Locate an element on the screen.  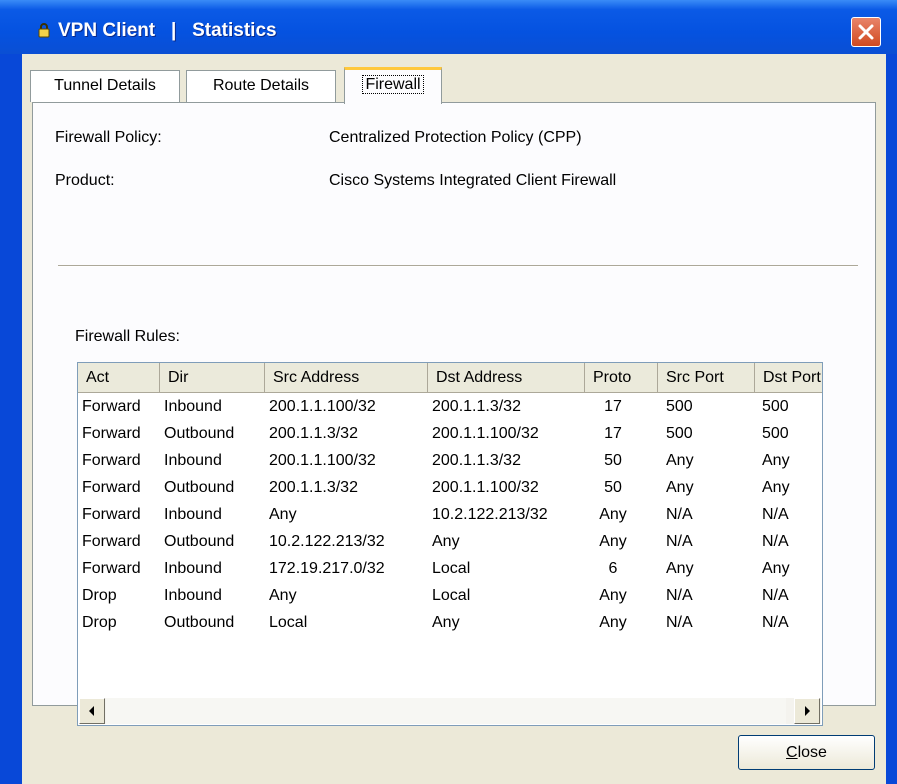
close-window-button is located at coordinates (866, 32).